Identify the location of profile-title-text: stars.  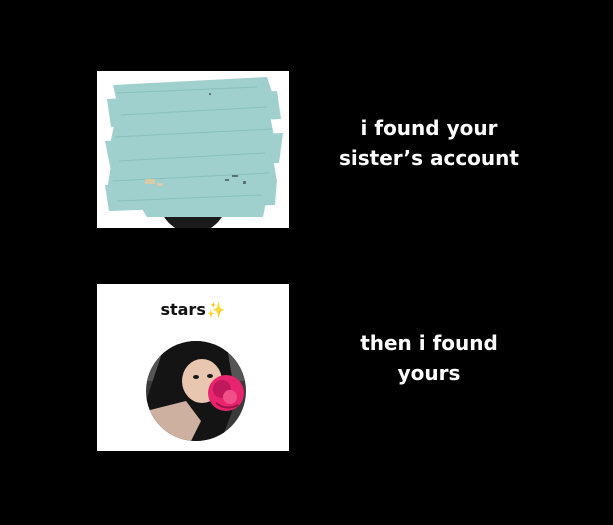
(183, 309).